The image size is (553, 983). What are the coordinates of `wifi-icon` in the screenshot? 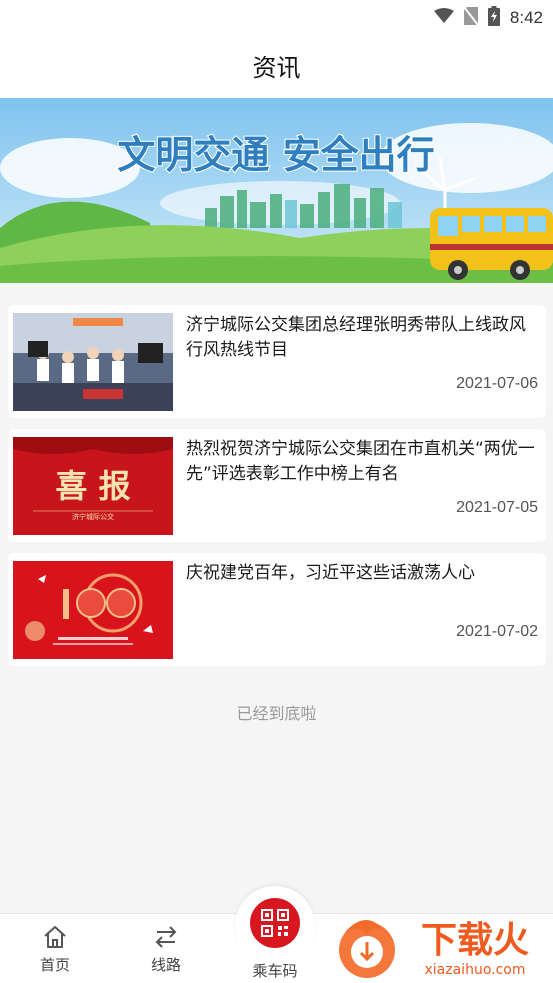 It's located at (443, 18).